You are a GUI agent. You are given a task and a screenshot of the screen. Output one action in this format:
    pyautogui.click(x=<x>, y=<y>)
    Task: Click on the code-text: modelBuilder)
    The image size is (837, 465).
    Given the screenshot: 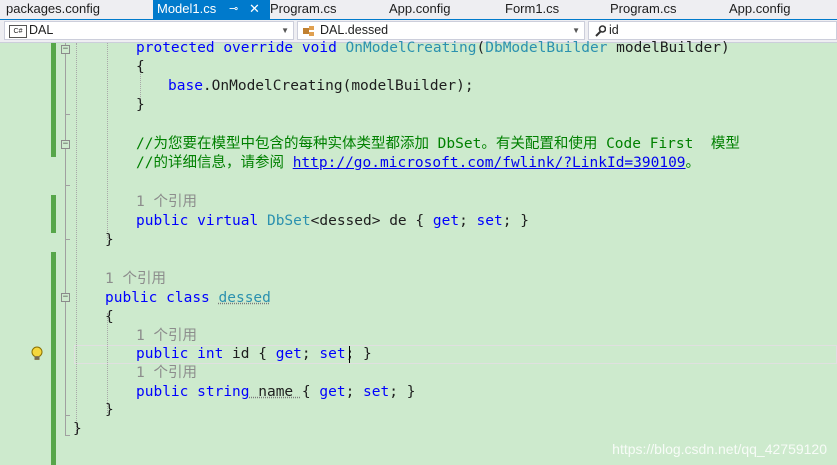 What is the action you would take?
    pyautogui.click(x=668, y=48)
    